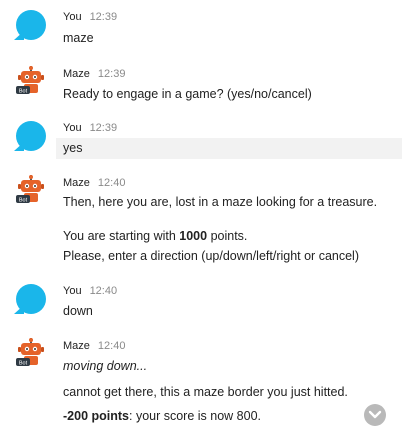  I want to click on points-value: 1000, so click(193, 236).